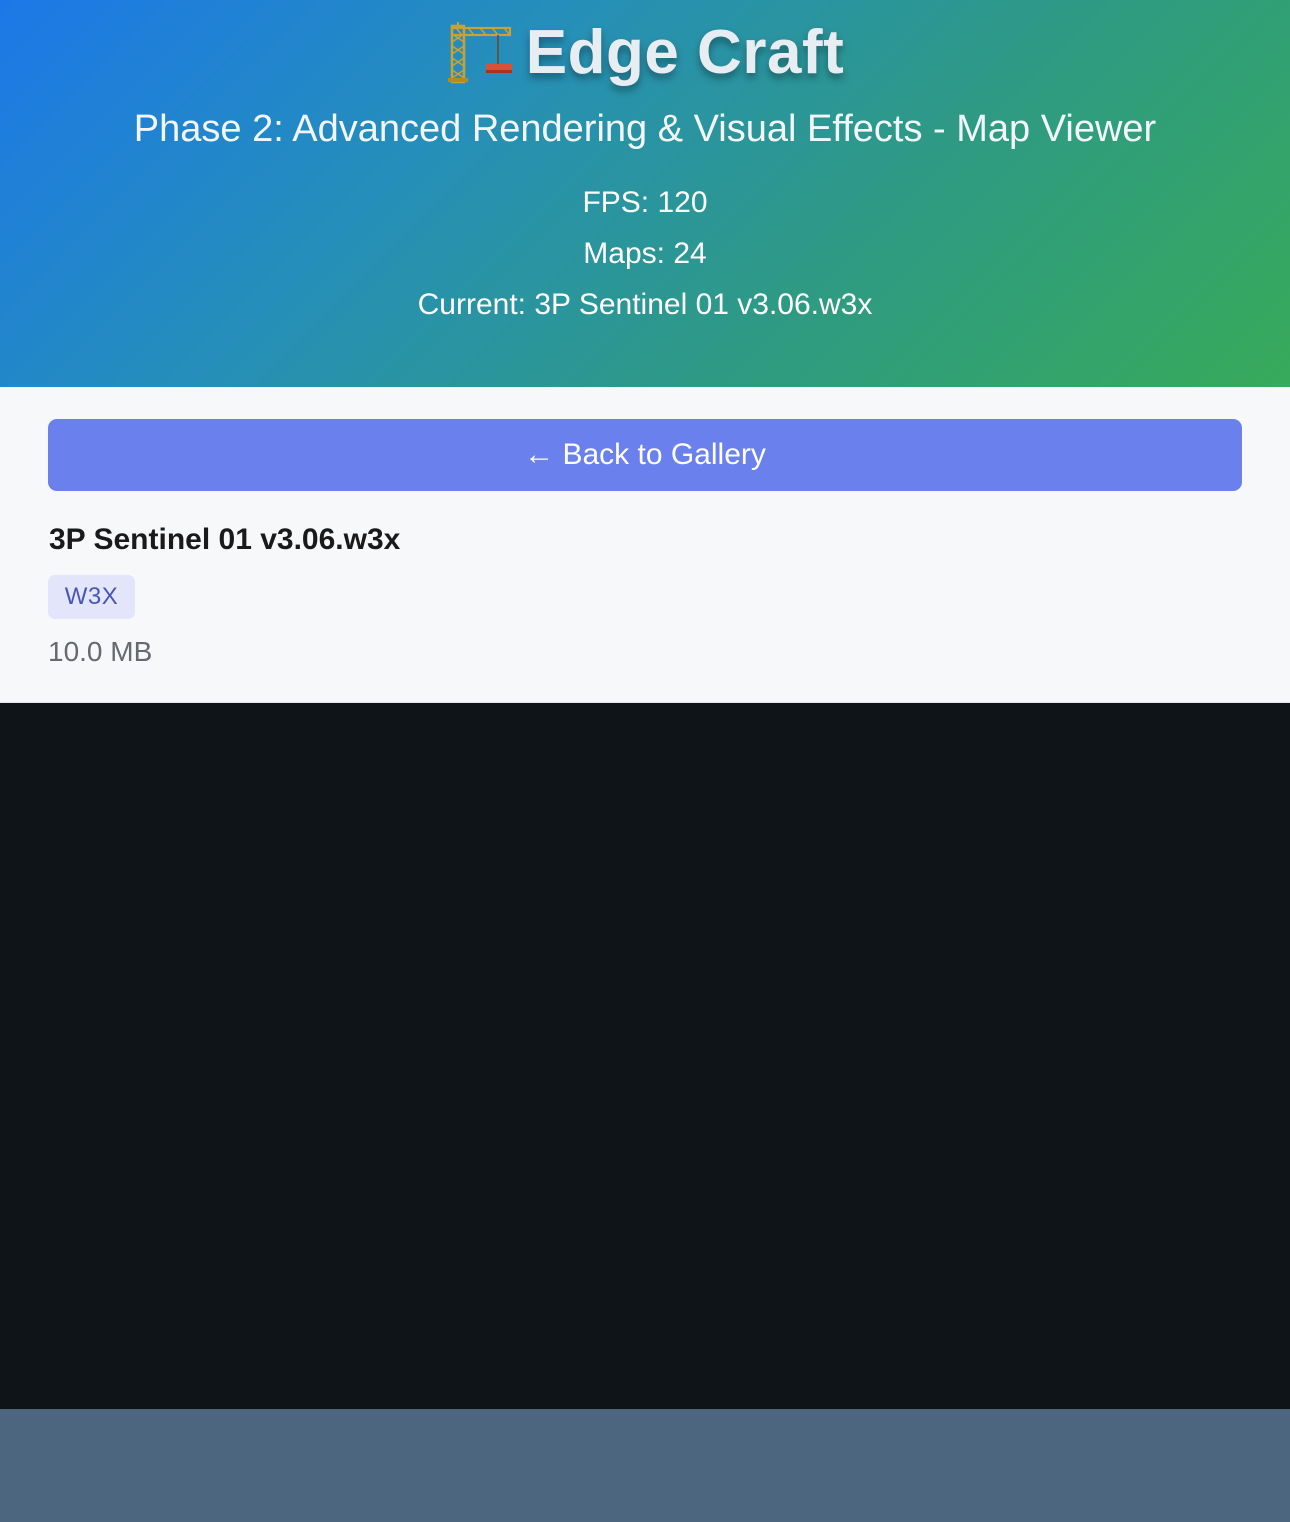  What do you see at coordinates (645, 1465) in the screenshot?
I see `bottom-bar` at bounding box center [645, 1465].